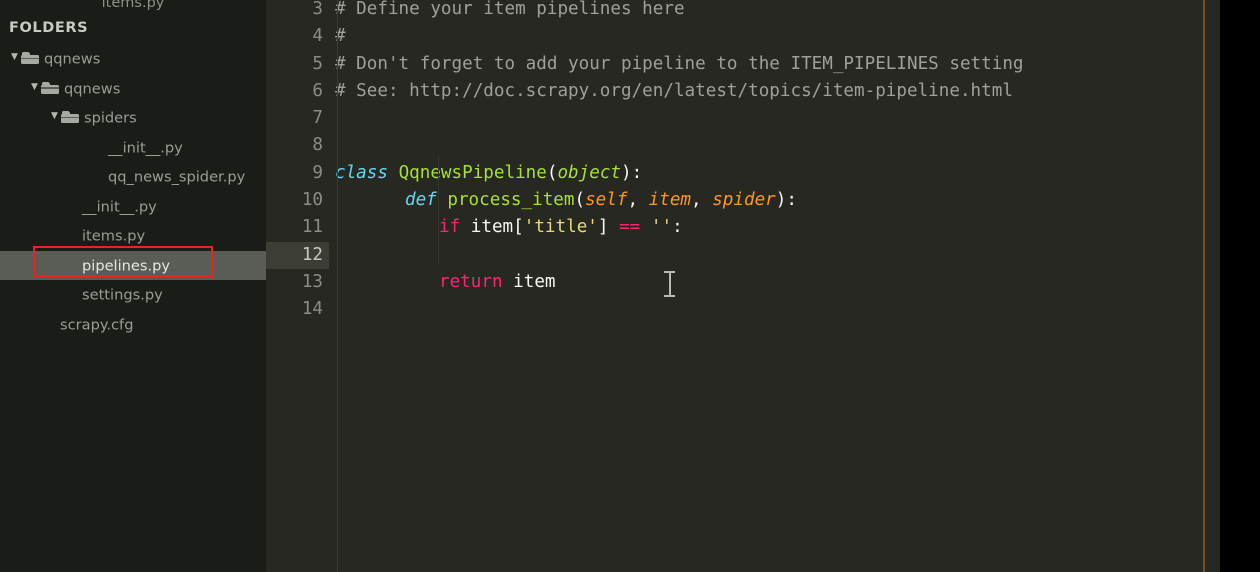 The width and height of the screenshot is (1260, 572). Describe the element at coordinates (471, 281) in the screenshot. I see `code-token-keyword-return: return` at that location.